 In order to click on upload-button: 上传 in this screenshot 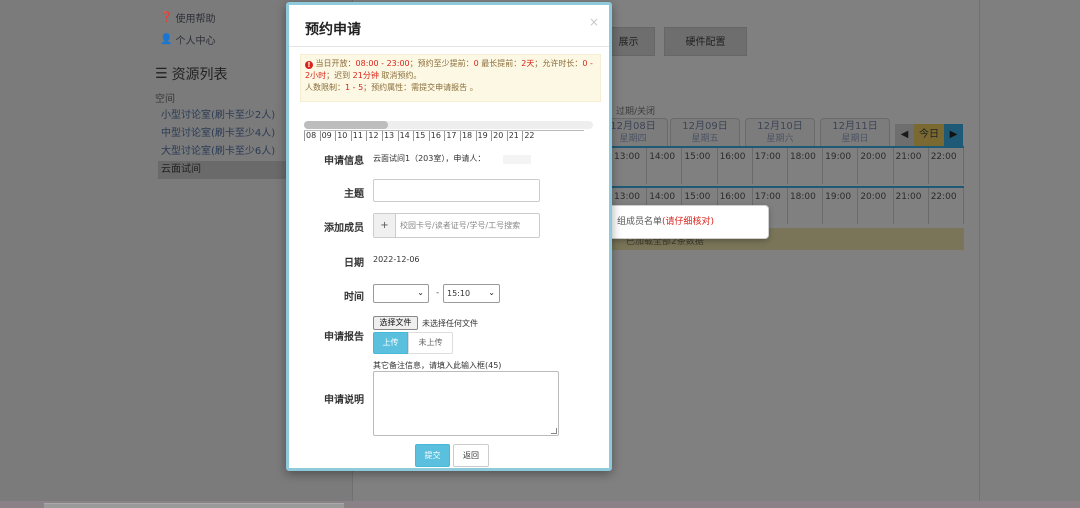, I will do `click(390, 343)`.